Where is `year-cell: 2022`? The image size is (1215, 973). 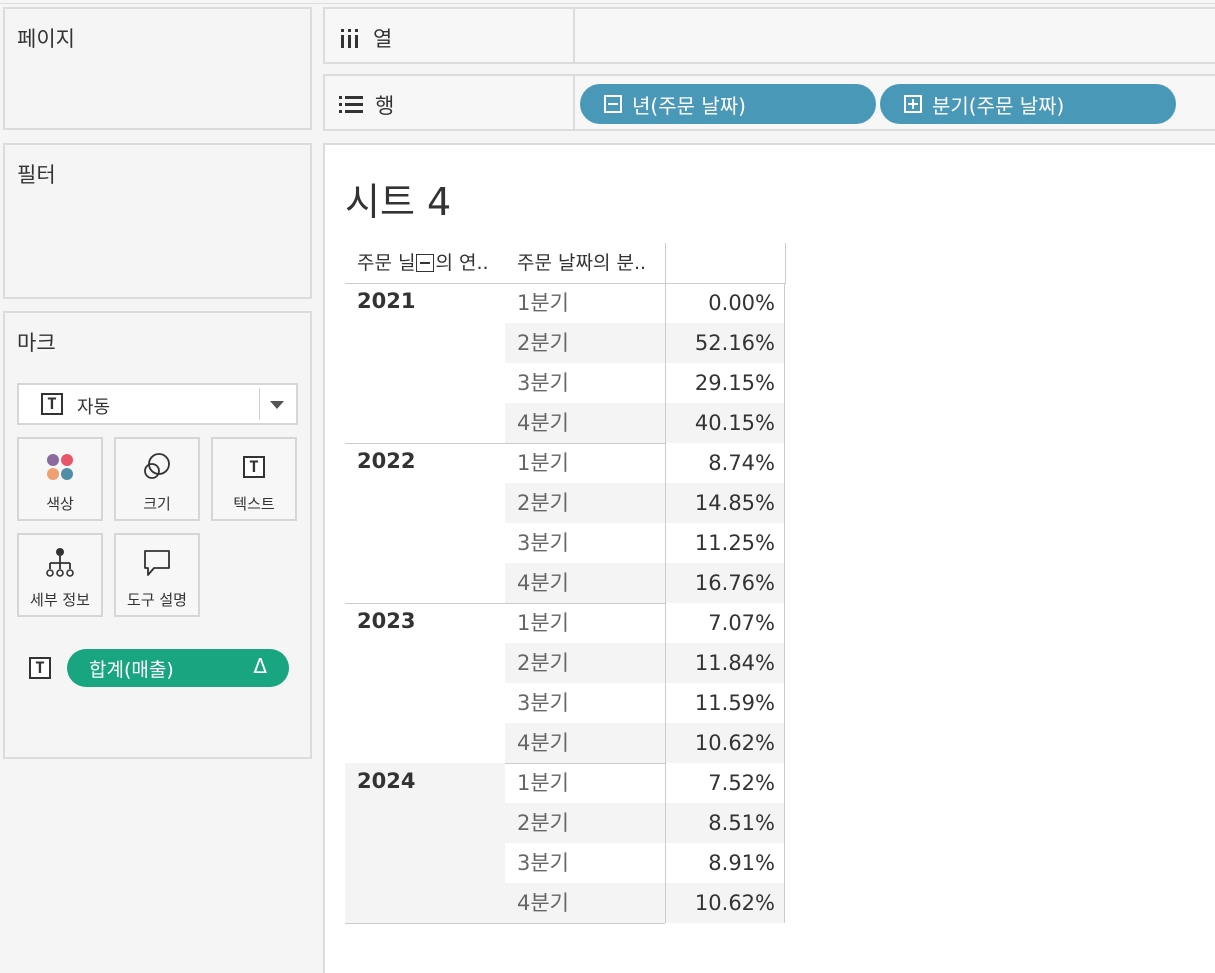 year-cell: 2022 is located at coordinates (425, 523).